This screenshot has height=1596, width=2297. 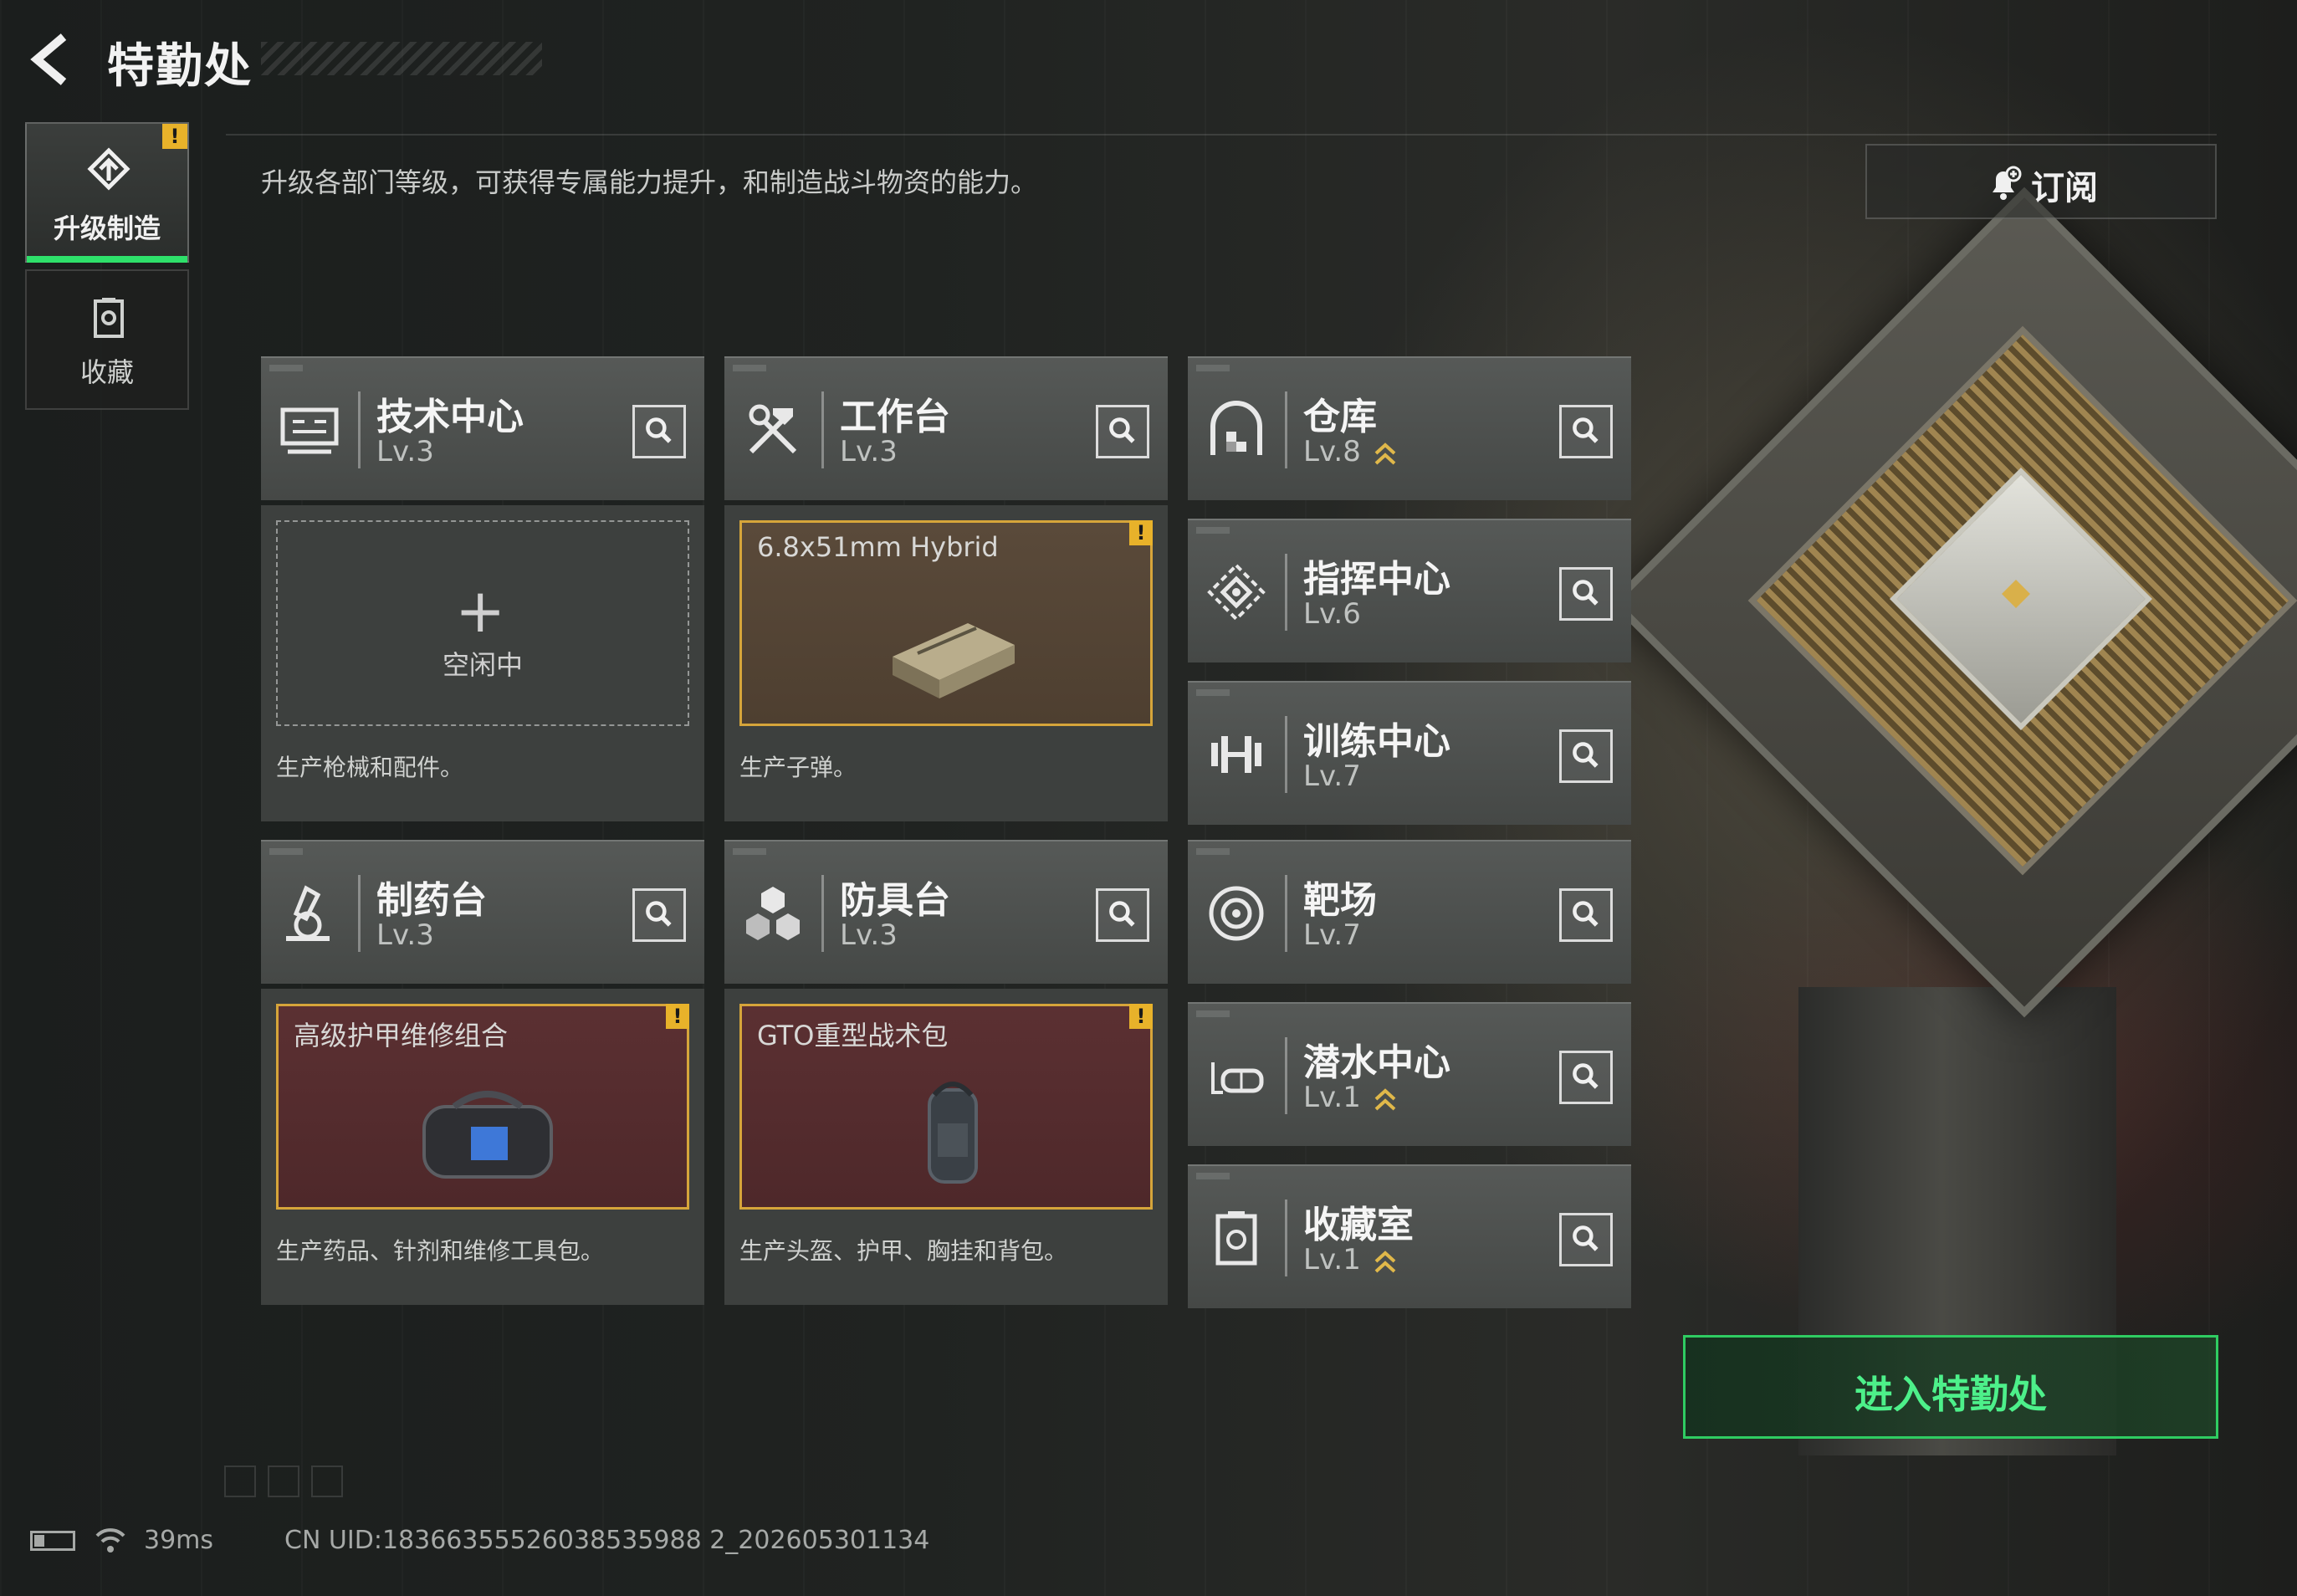 What do you see at coordinates (878, 547) in the screenshot?
I see `item-name: 6.8x51mm Hybrid` at bounding box center [878, 547].